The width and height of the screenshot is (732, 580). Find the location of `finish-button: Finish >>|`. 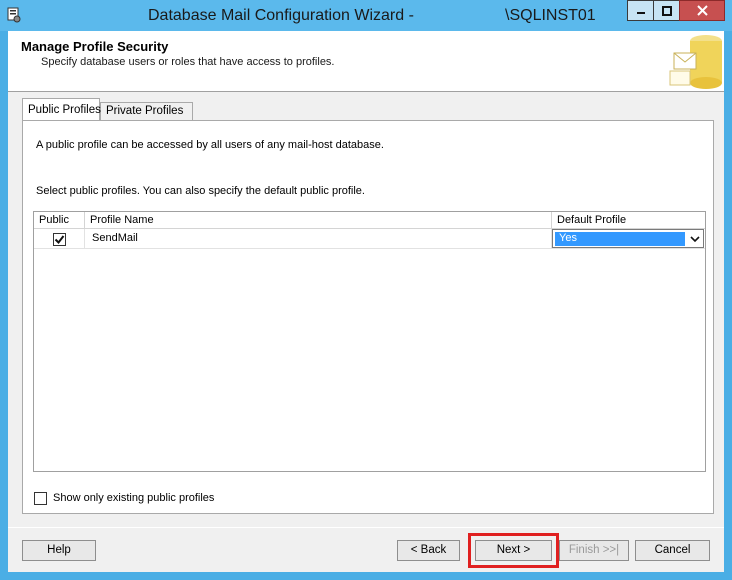

finish-button: Finish >>| is located at coordinates (594, 550).